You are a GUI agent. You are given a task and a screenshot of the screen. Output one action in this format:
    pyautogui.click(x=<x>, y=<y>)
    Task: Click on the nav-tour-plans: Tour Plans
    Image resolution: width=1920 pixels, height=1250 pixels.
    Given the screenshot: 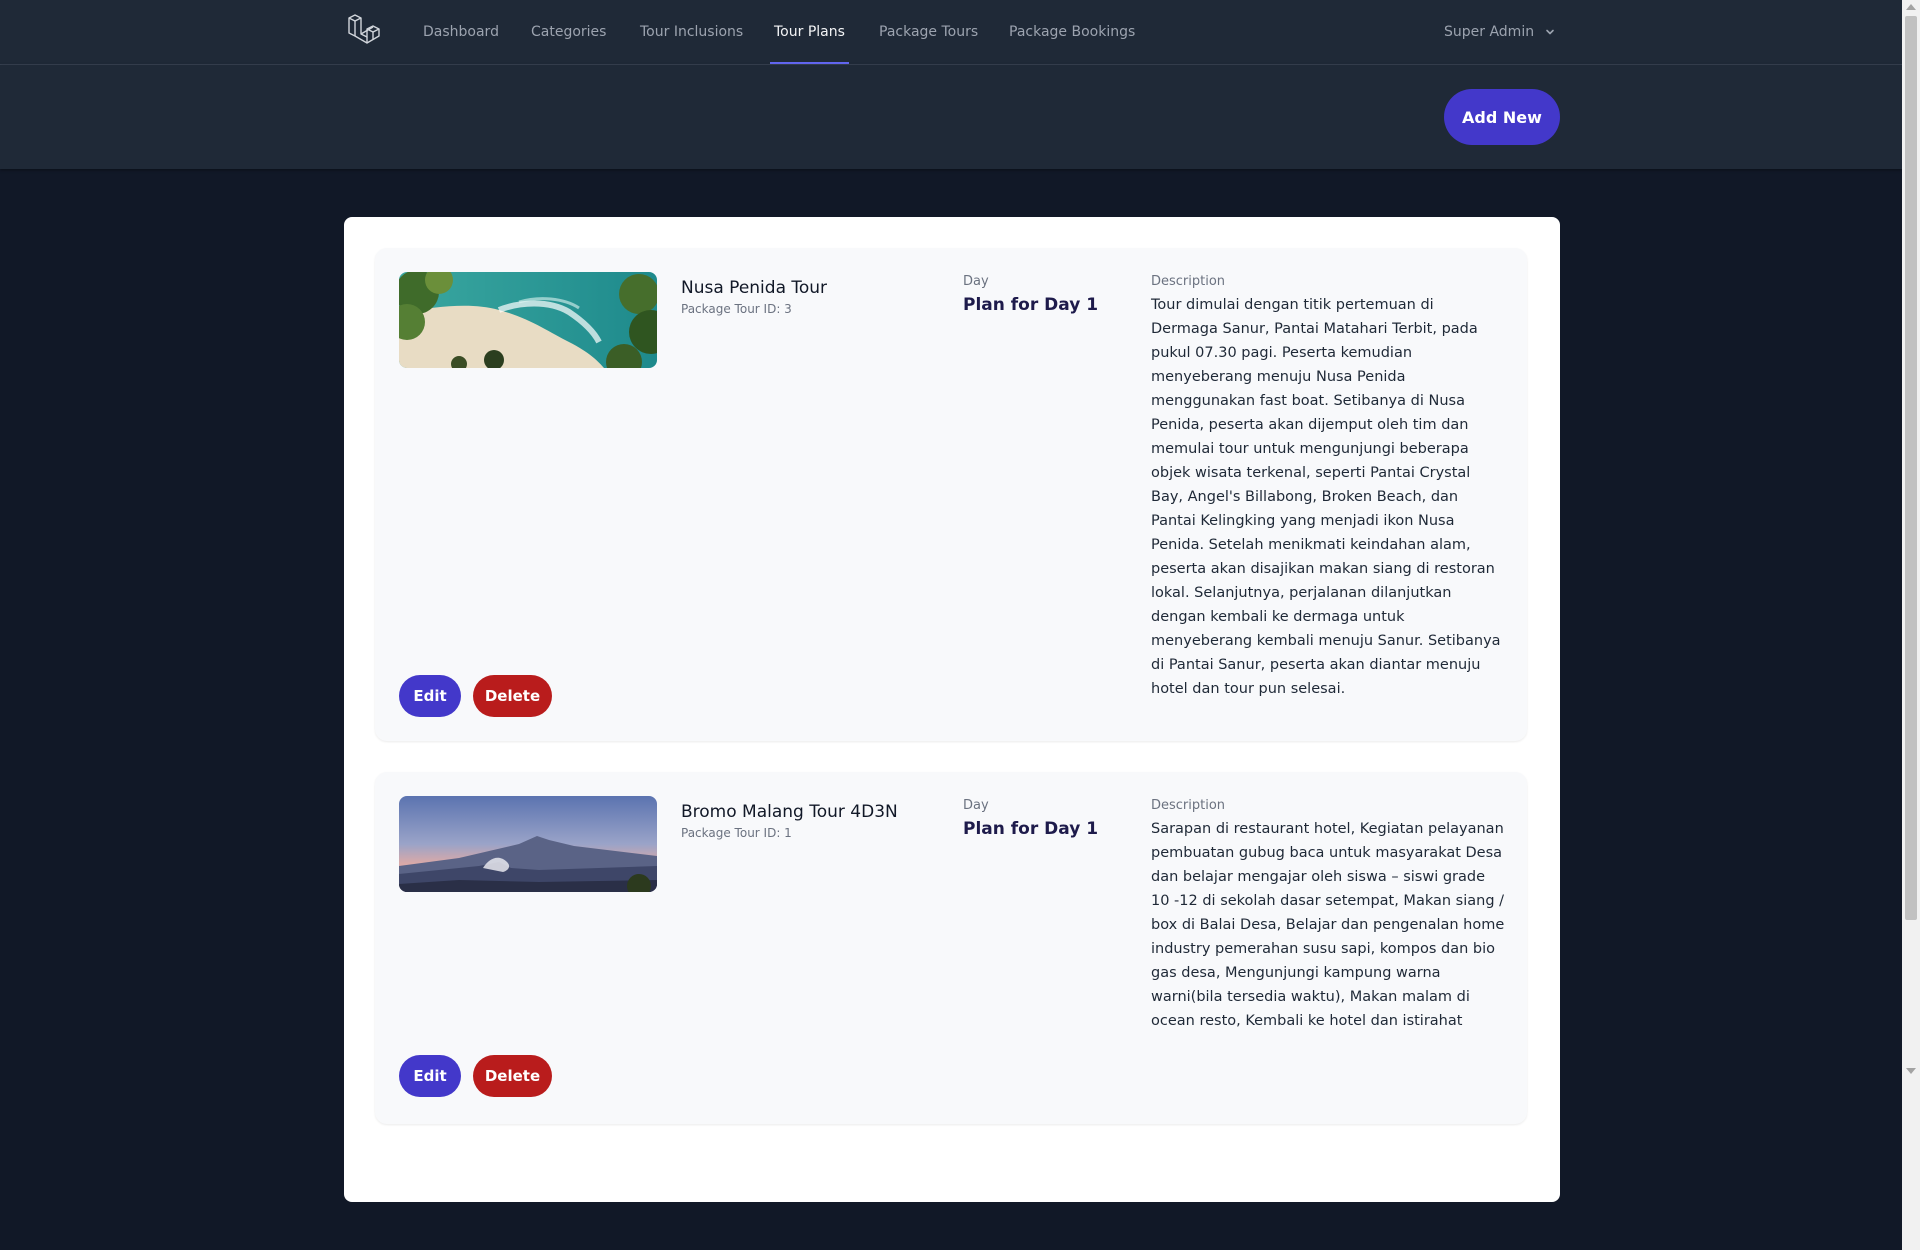 What is the action you would take?
    pyautogui.click(x=809, y=32)
    